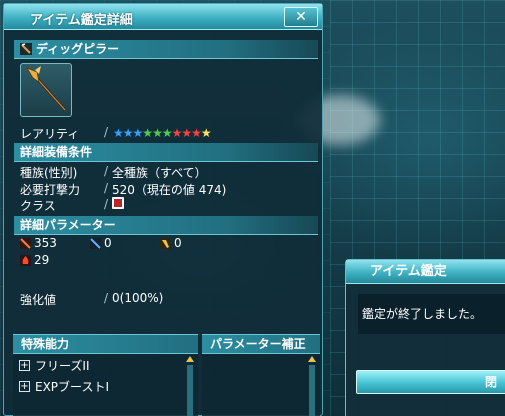 The height and width of the screenshot is (416, 505). What do you see at coordinates (261, 344) in the screenshot?
I see `parameter-bonus-header: パラメーター補正` at bounding box center [261, 344].